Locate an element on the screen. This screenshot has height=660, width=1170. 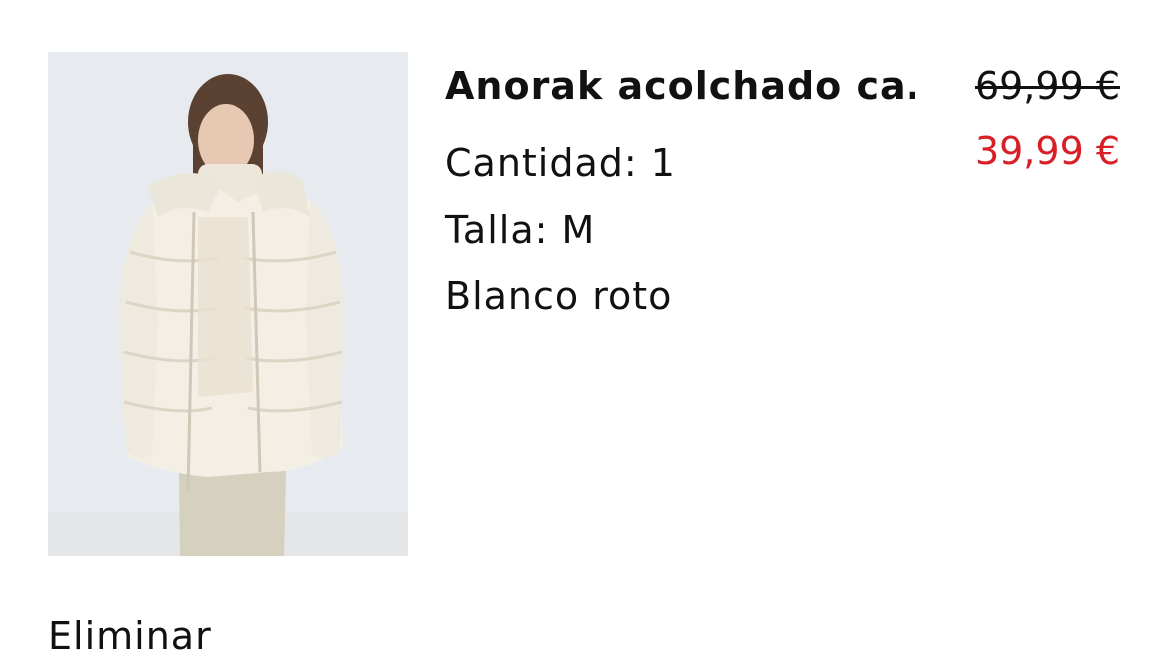
sale-price: 39,99 € is located at coordinates (1047, 151).